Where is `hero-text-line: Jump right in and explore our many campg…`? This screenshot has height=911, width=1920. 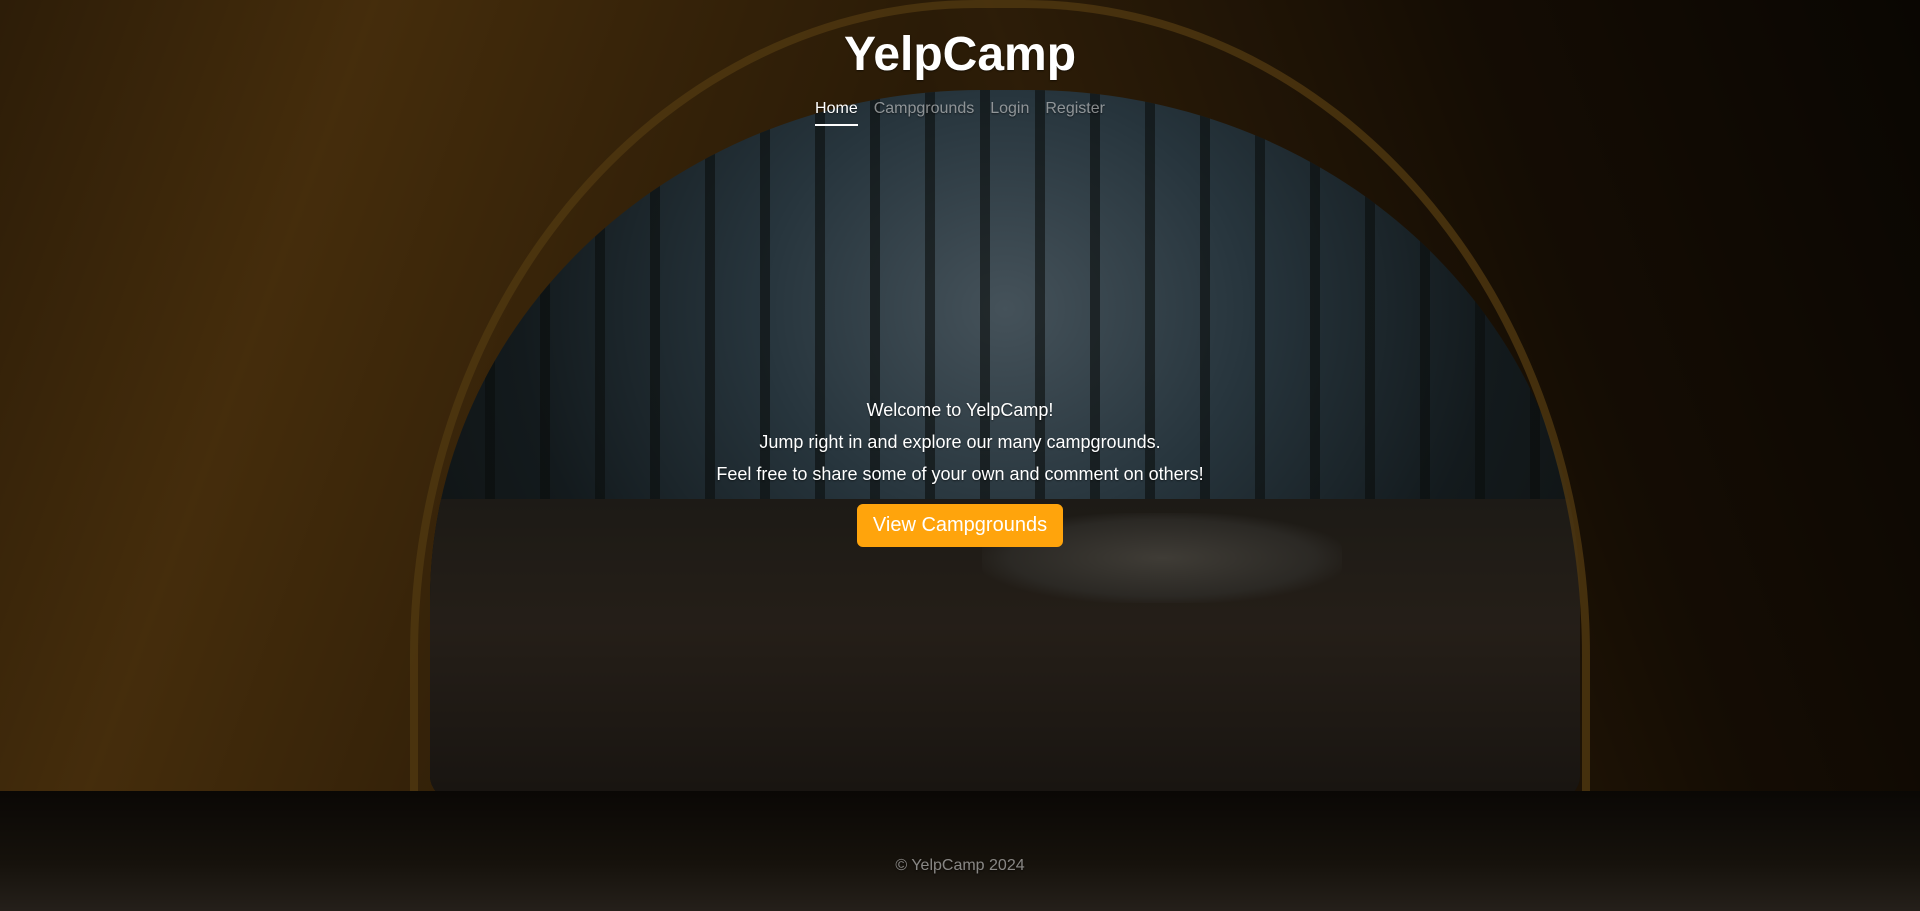 hero-text-line: Jump right in and explore our many campg… is located at coordinates (960, 442).